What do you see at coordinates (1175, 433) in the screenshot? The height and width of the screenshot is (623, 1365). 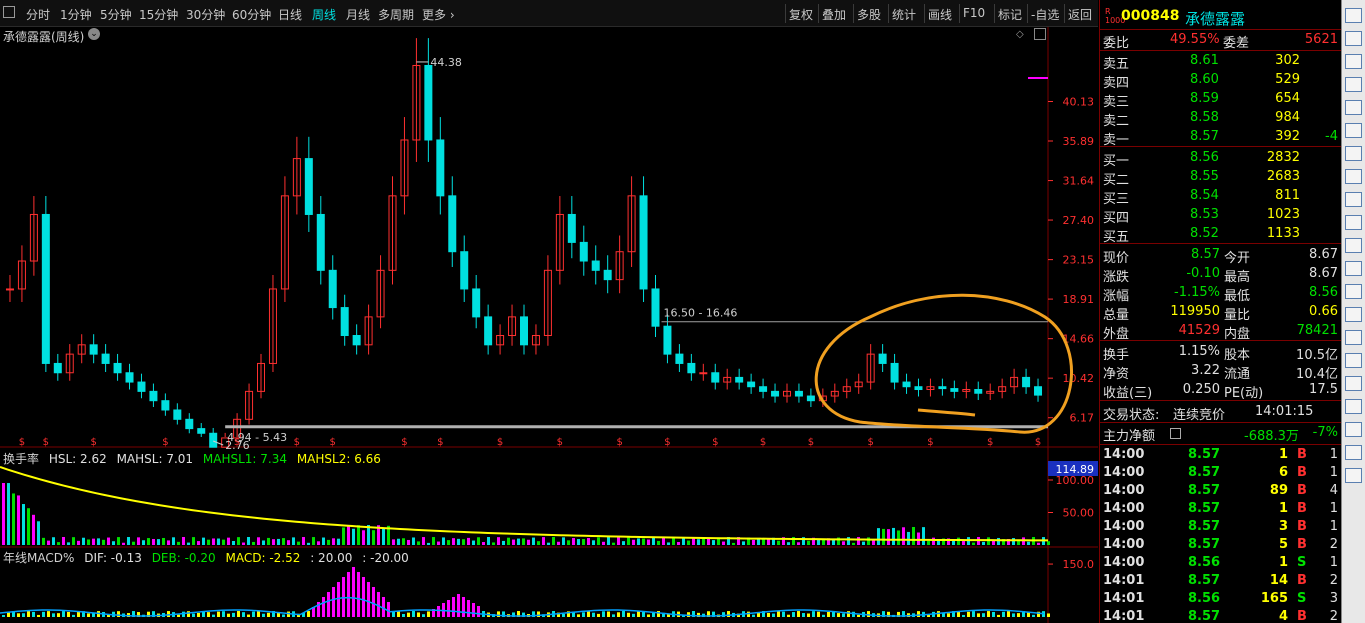 I see `menu-icon` at bounding box center [1175, 433].